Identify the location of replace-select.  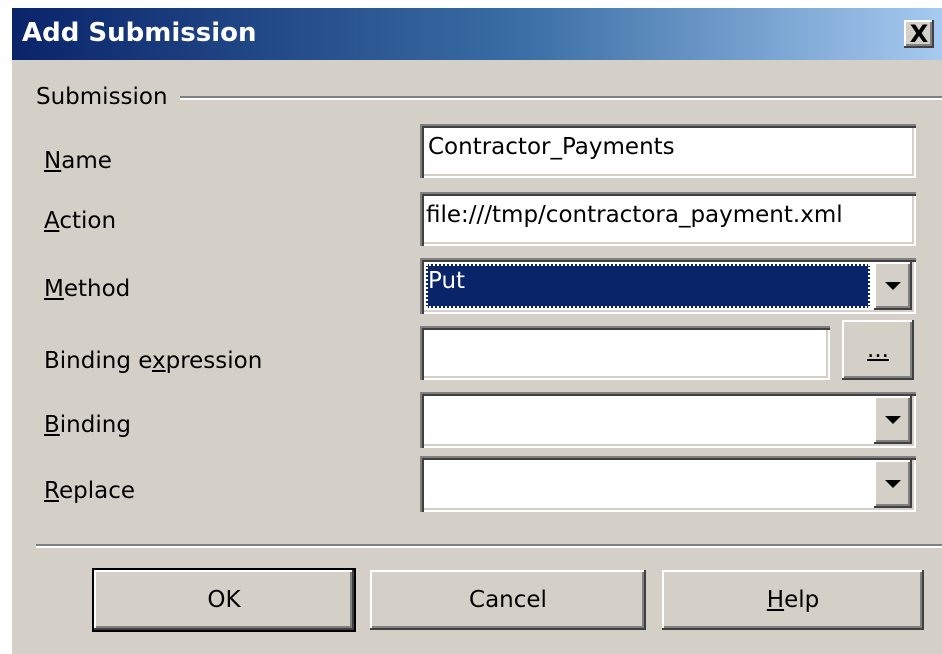
(668, 484).